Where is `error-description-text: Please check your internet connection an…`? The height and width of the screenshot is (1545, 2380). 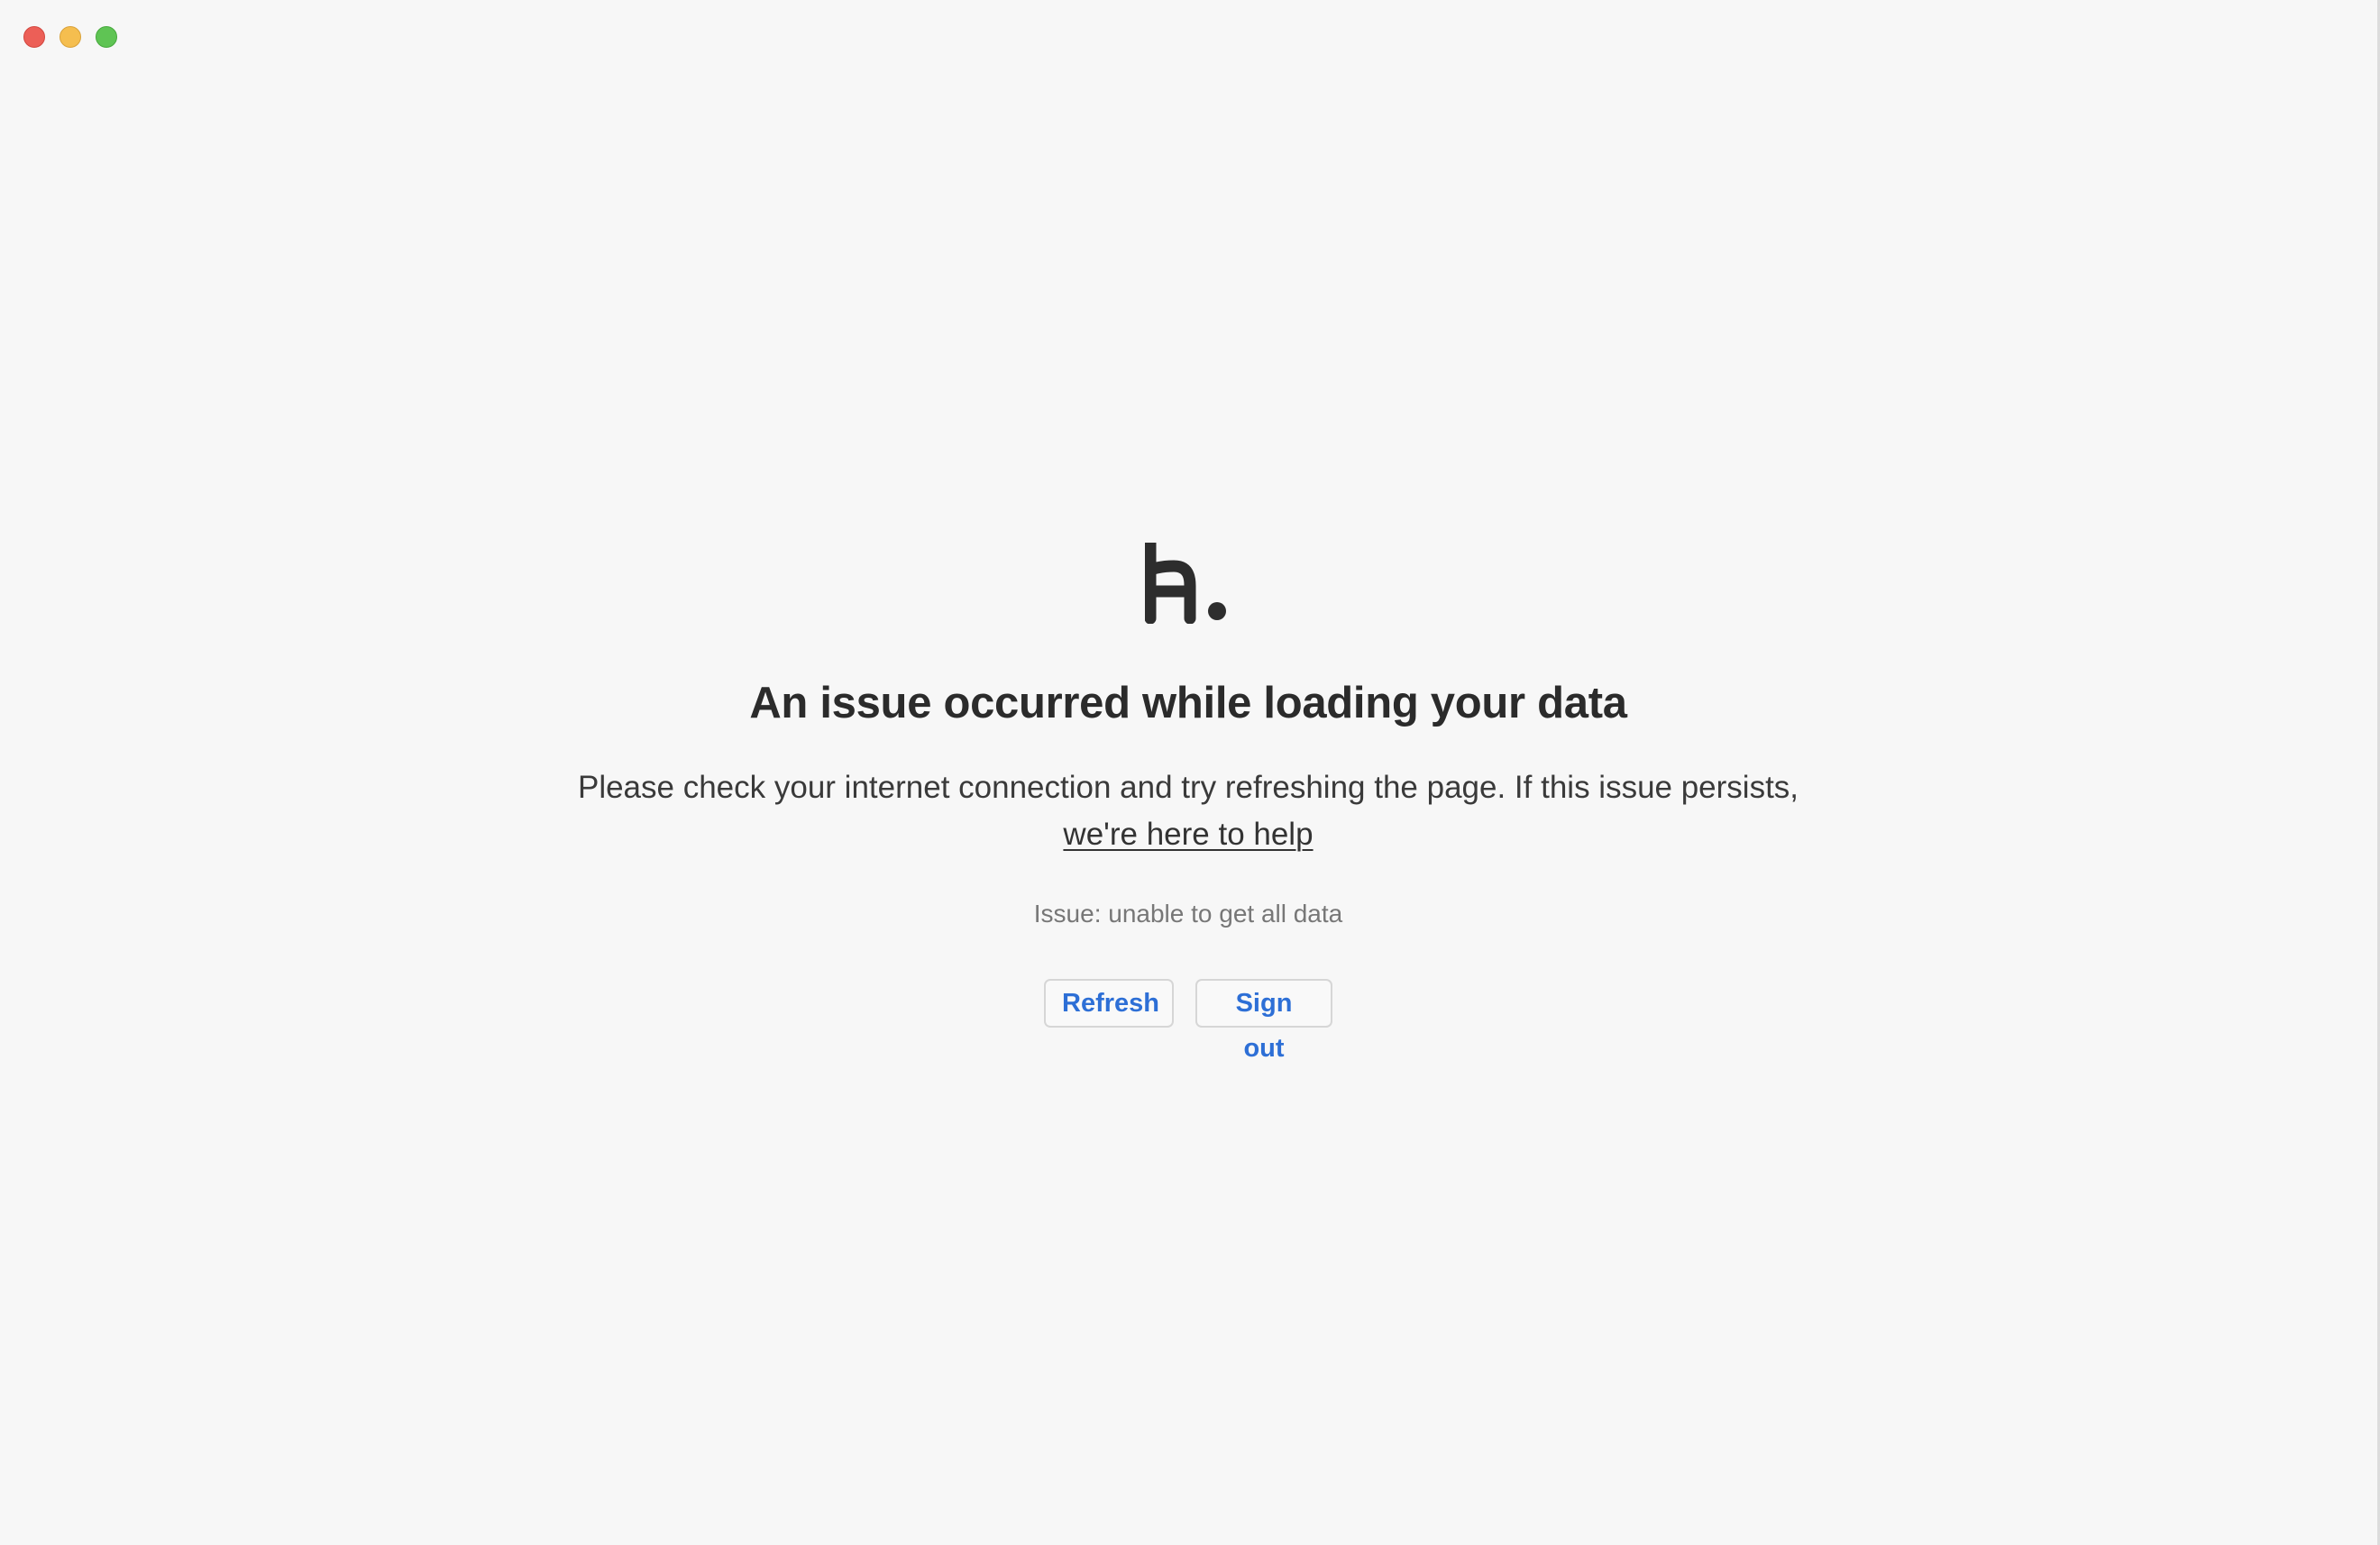 error-description-text: Please check your internet connection an… is located at coordinates (1188, 787).